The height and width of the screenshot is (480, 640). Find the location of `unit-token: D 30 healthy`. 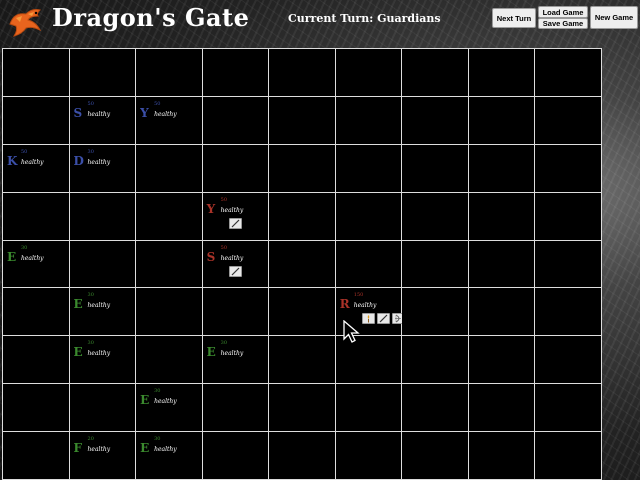

unit-token: D 30 healthy is located at coordinates (92, 159).